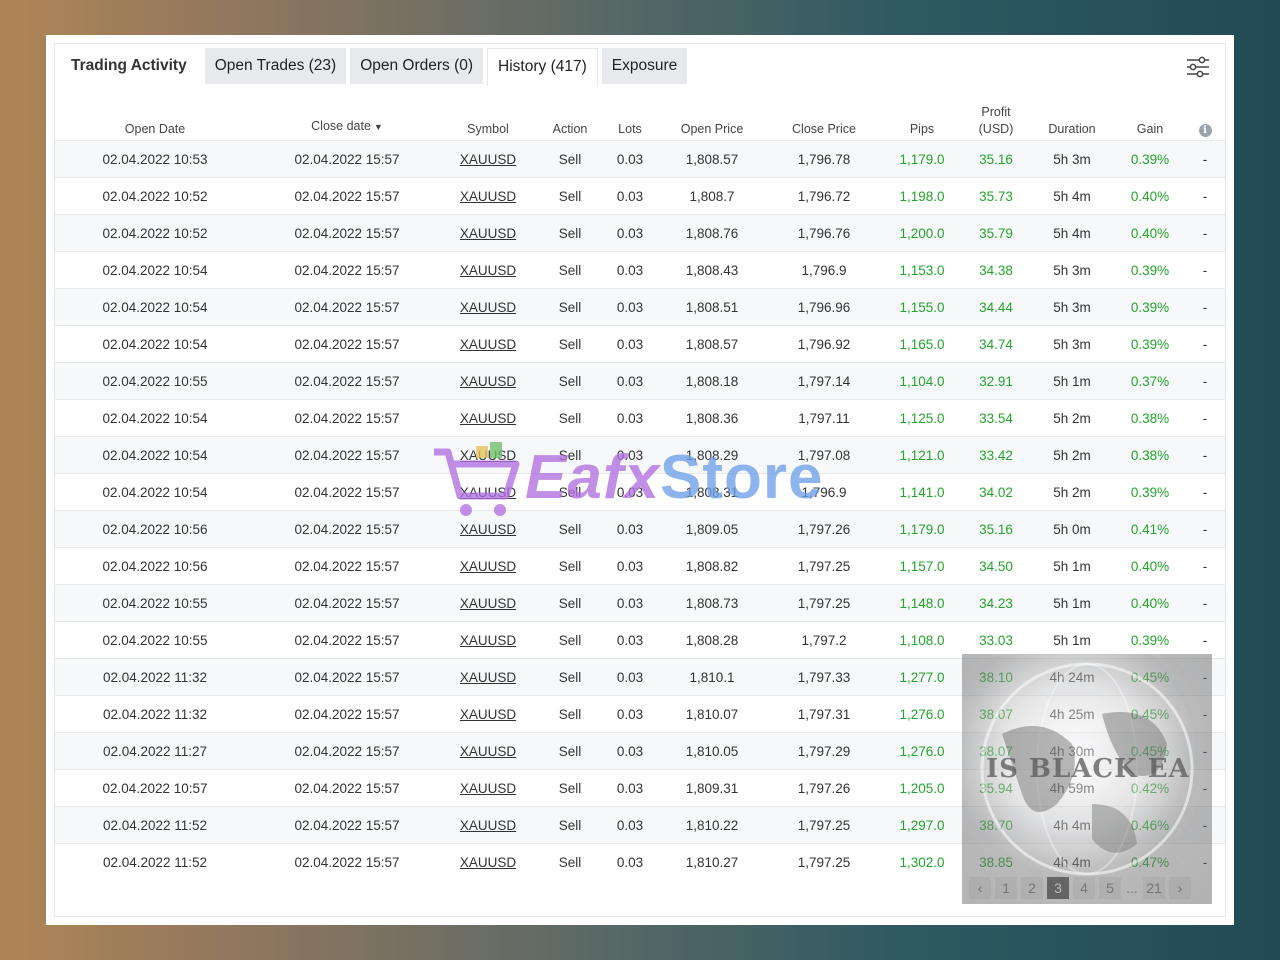  Describe the element at coordinates (996, 344) in the screenshot. I see `cell-profit: 34.74` at that location.